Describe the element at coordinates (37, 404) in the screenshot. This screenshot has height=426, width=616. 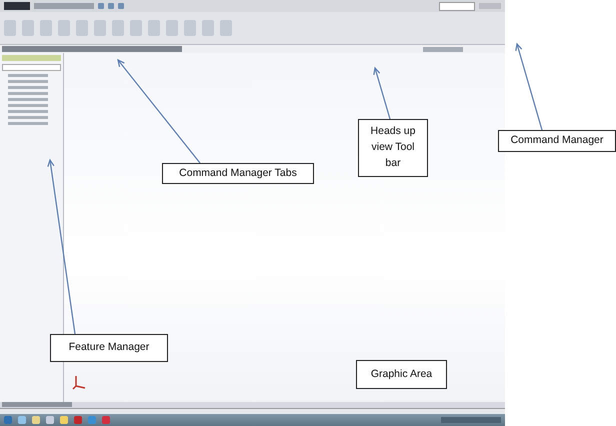
I see `model-tabs` at that location.